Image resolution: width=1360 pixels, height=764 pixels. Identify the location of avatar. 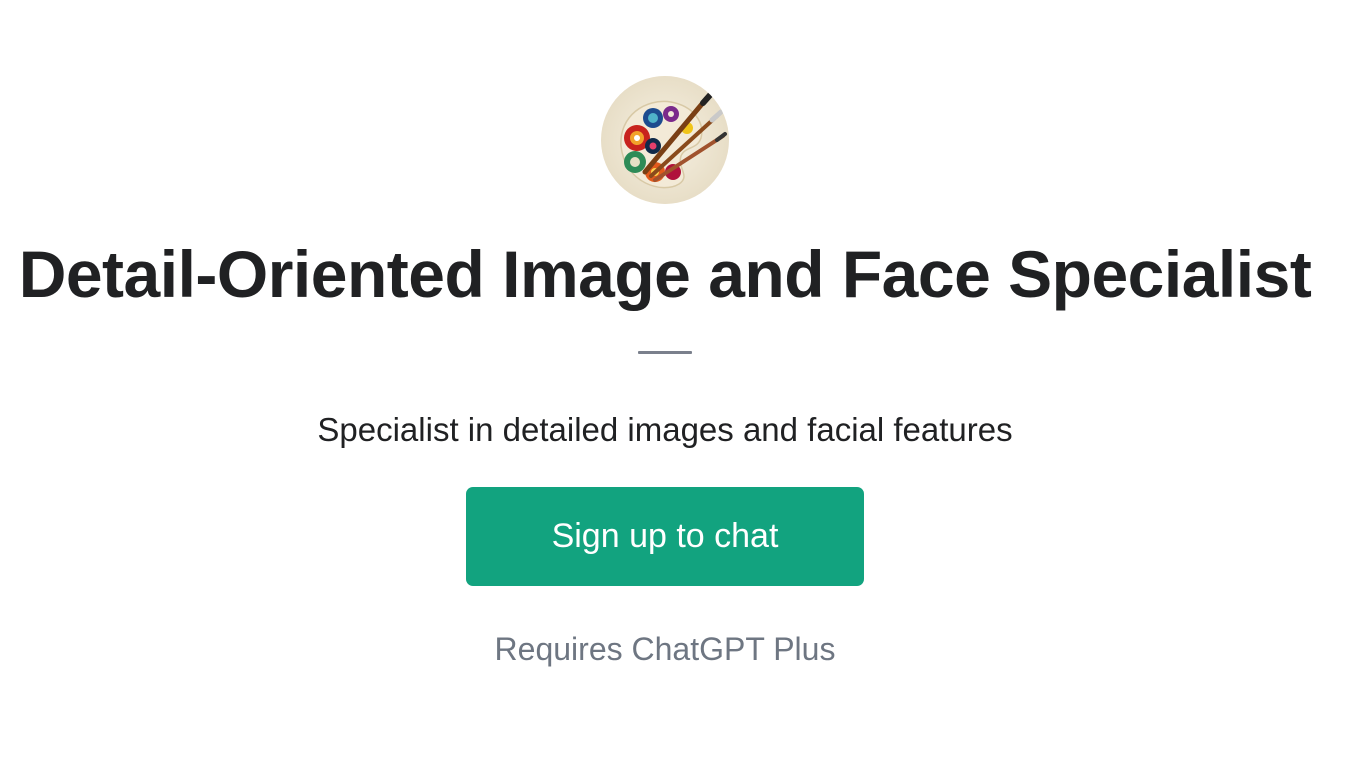
(665, 140).